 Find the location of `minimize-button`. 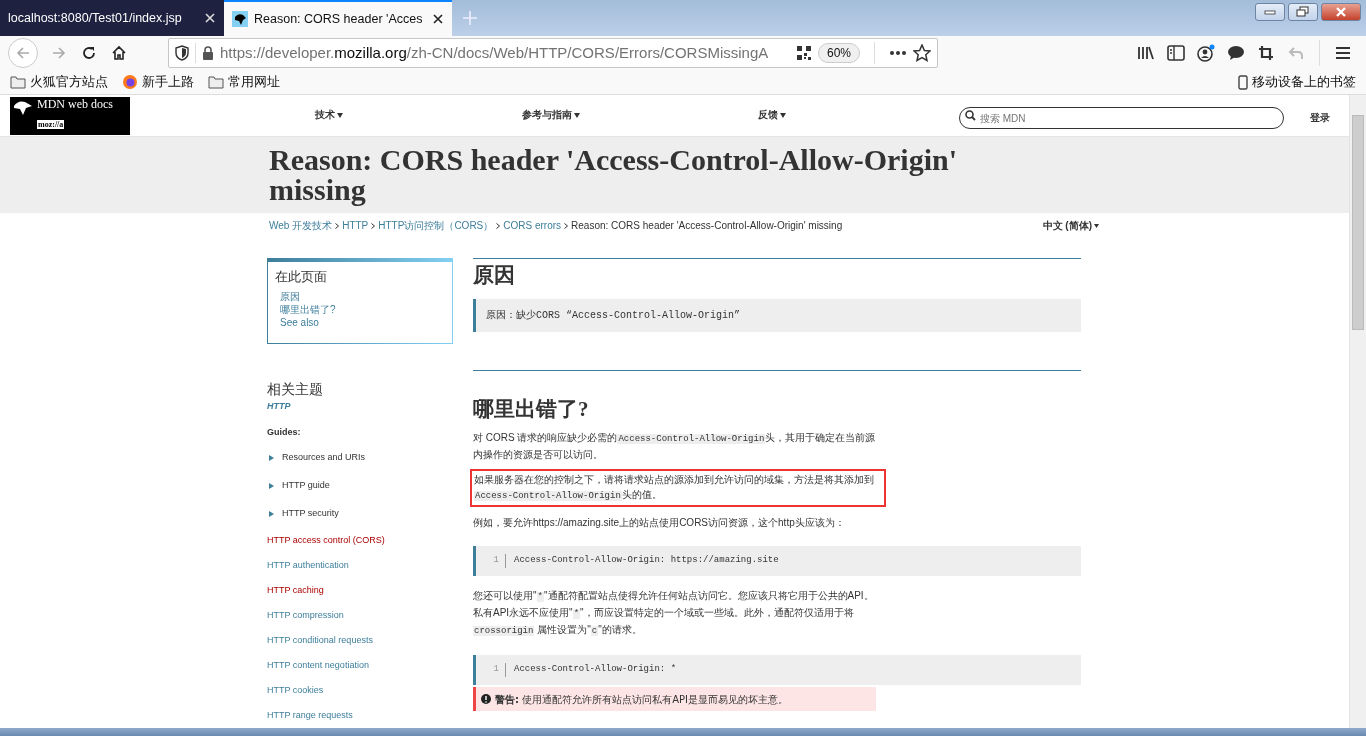

minimize-button is located at coordinates (1270, 12).